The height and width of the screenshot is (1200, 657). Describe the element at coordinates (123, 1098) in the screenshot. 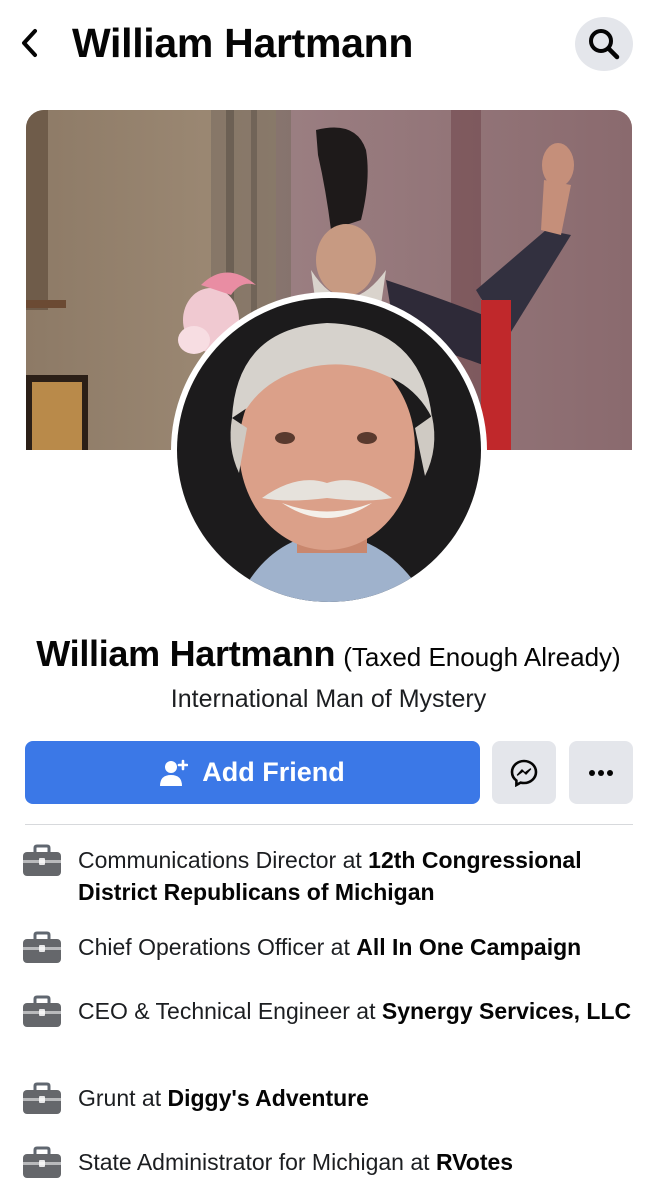

I see `work-role: Grunt at` at that location.